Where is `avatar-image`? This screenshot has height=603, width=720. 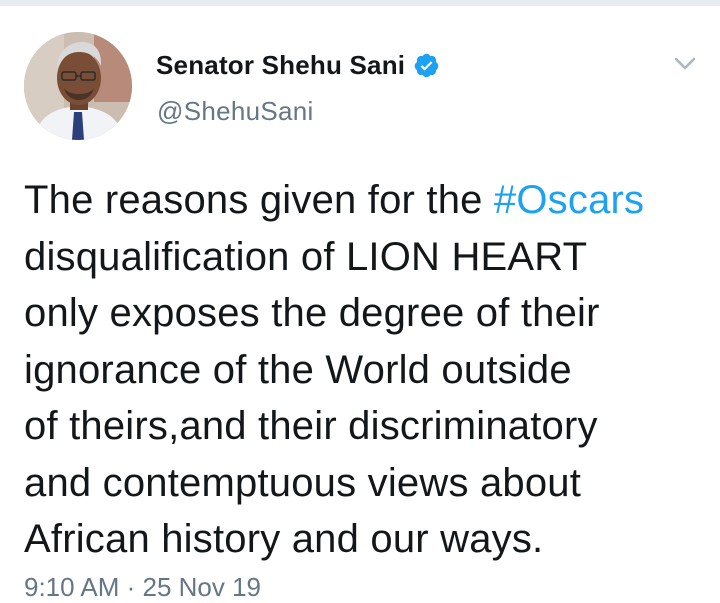 avatar-image is located at coordinates (78, 86).